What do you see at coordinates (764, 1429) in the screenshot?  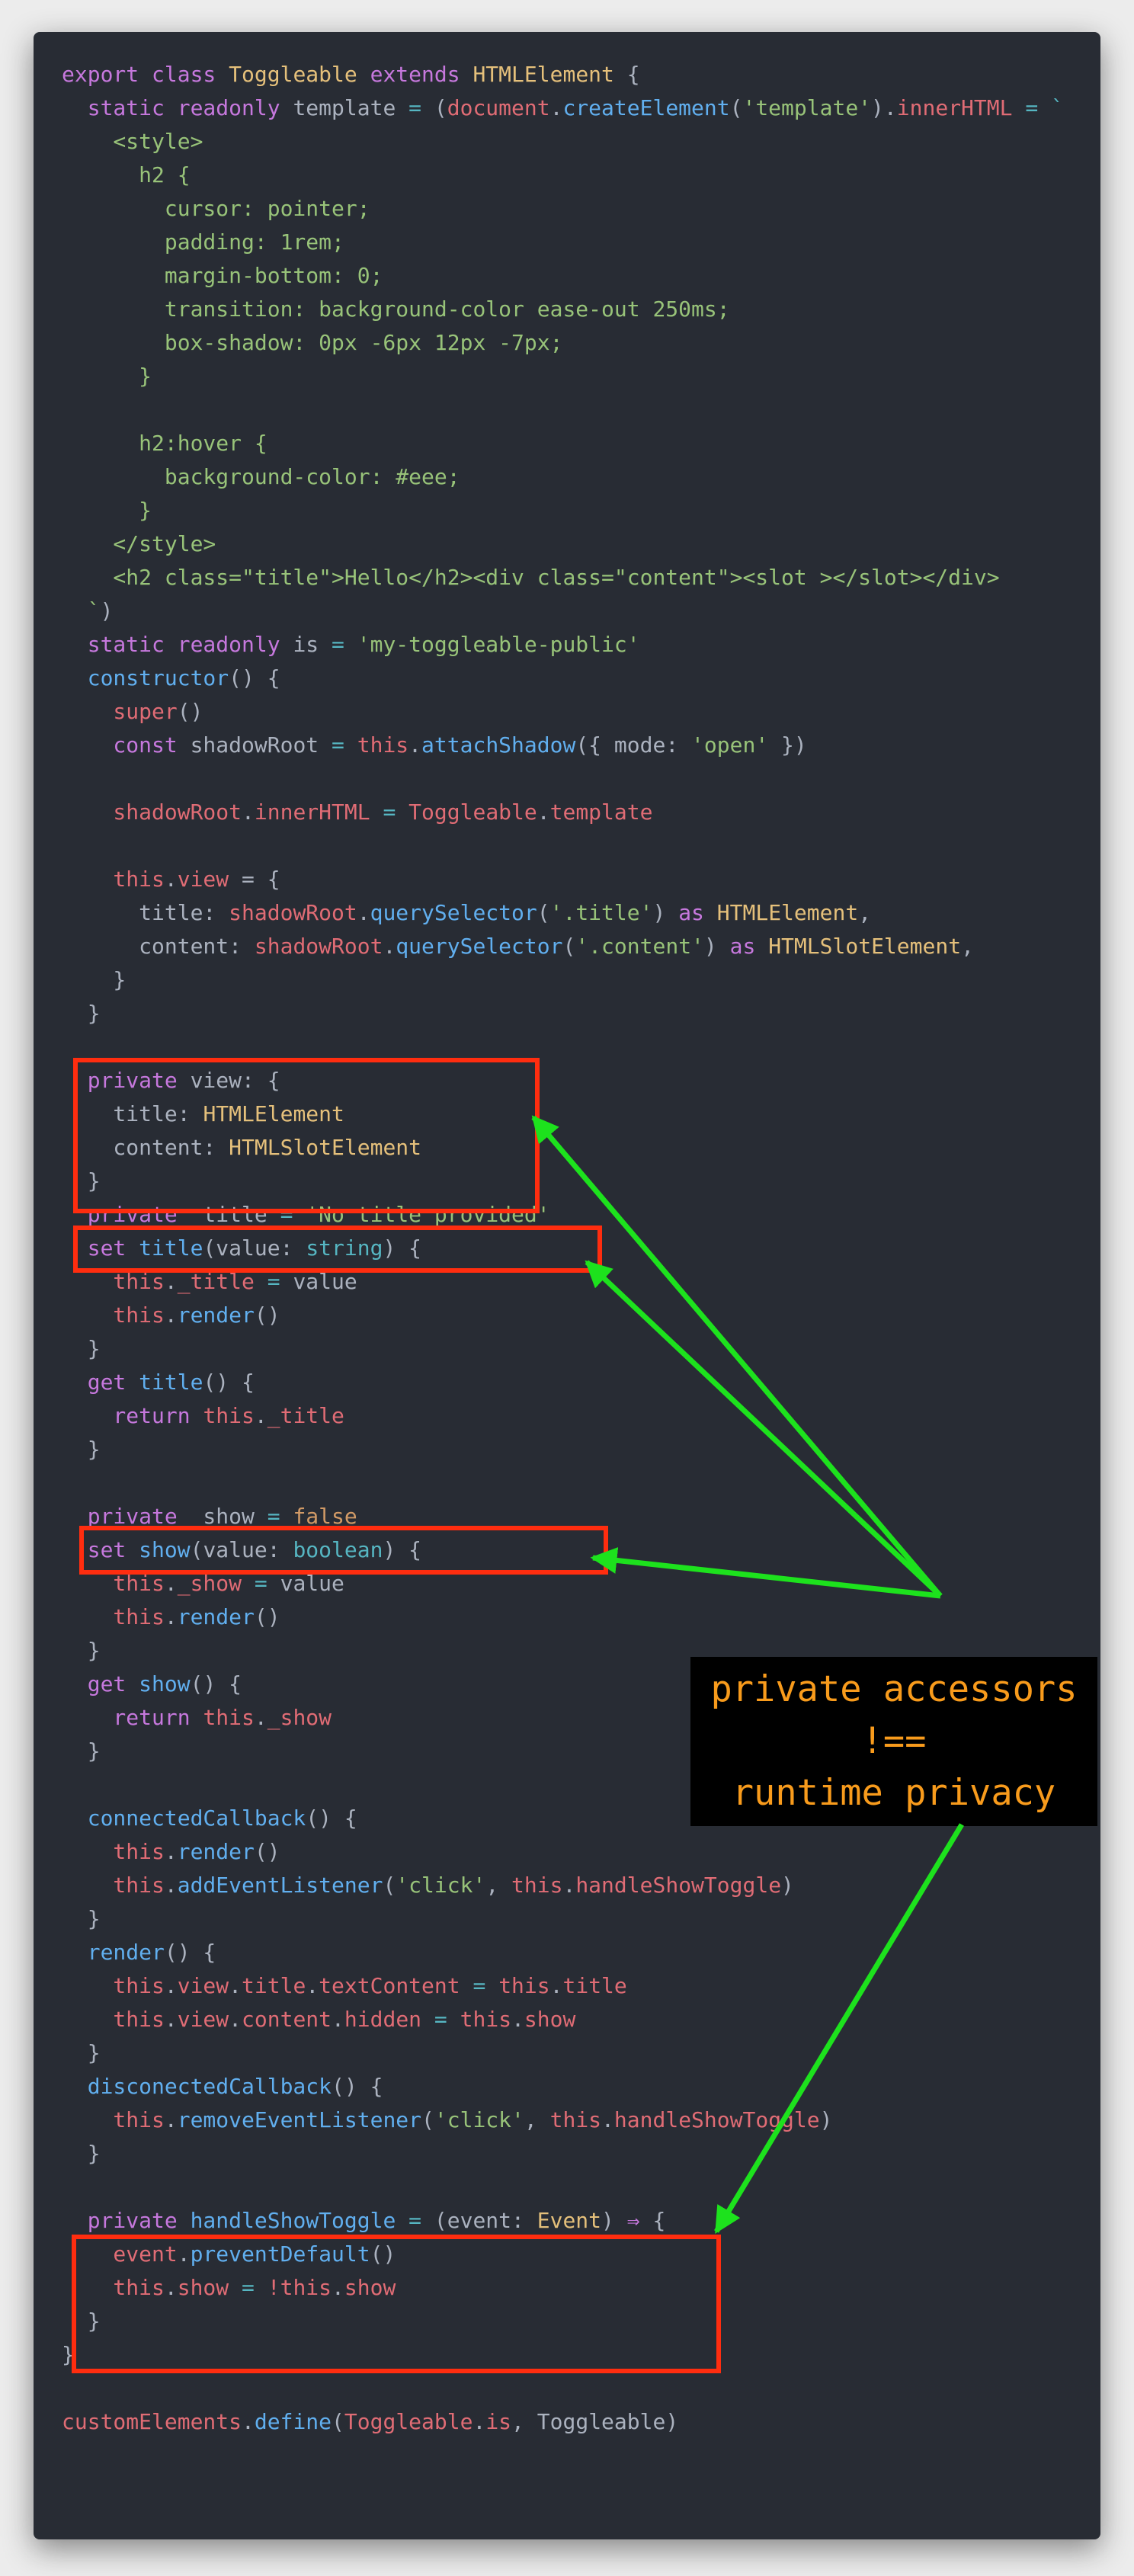 I see `arrow-to-title` at bounding box center [764, 1429].